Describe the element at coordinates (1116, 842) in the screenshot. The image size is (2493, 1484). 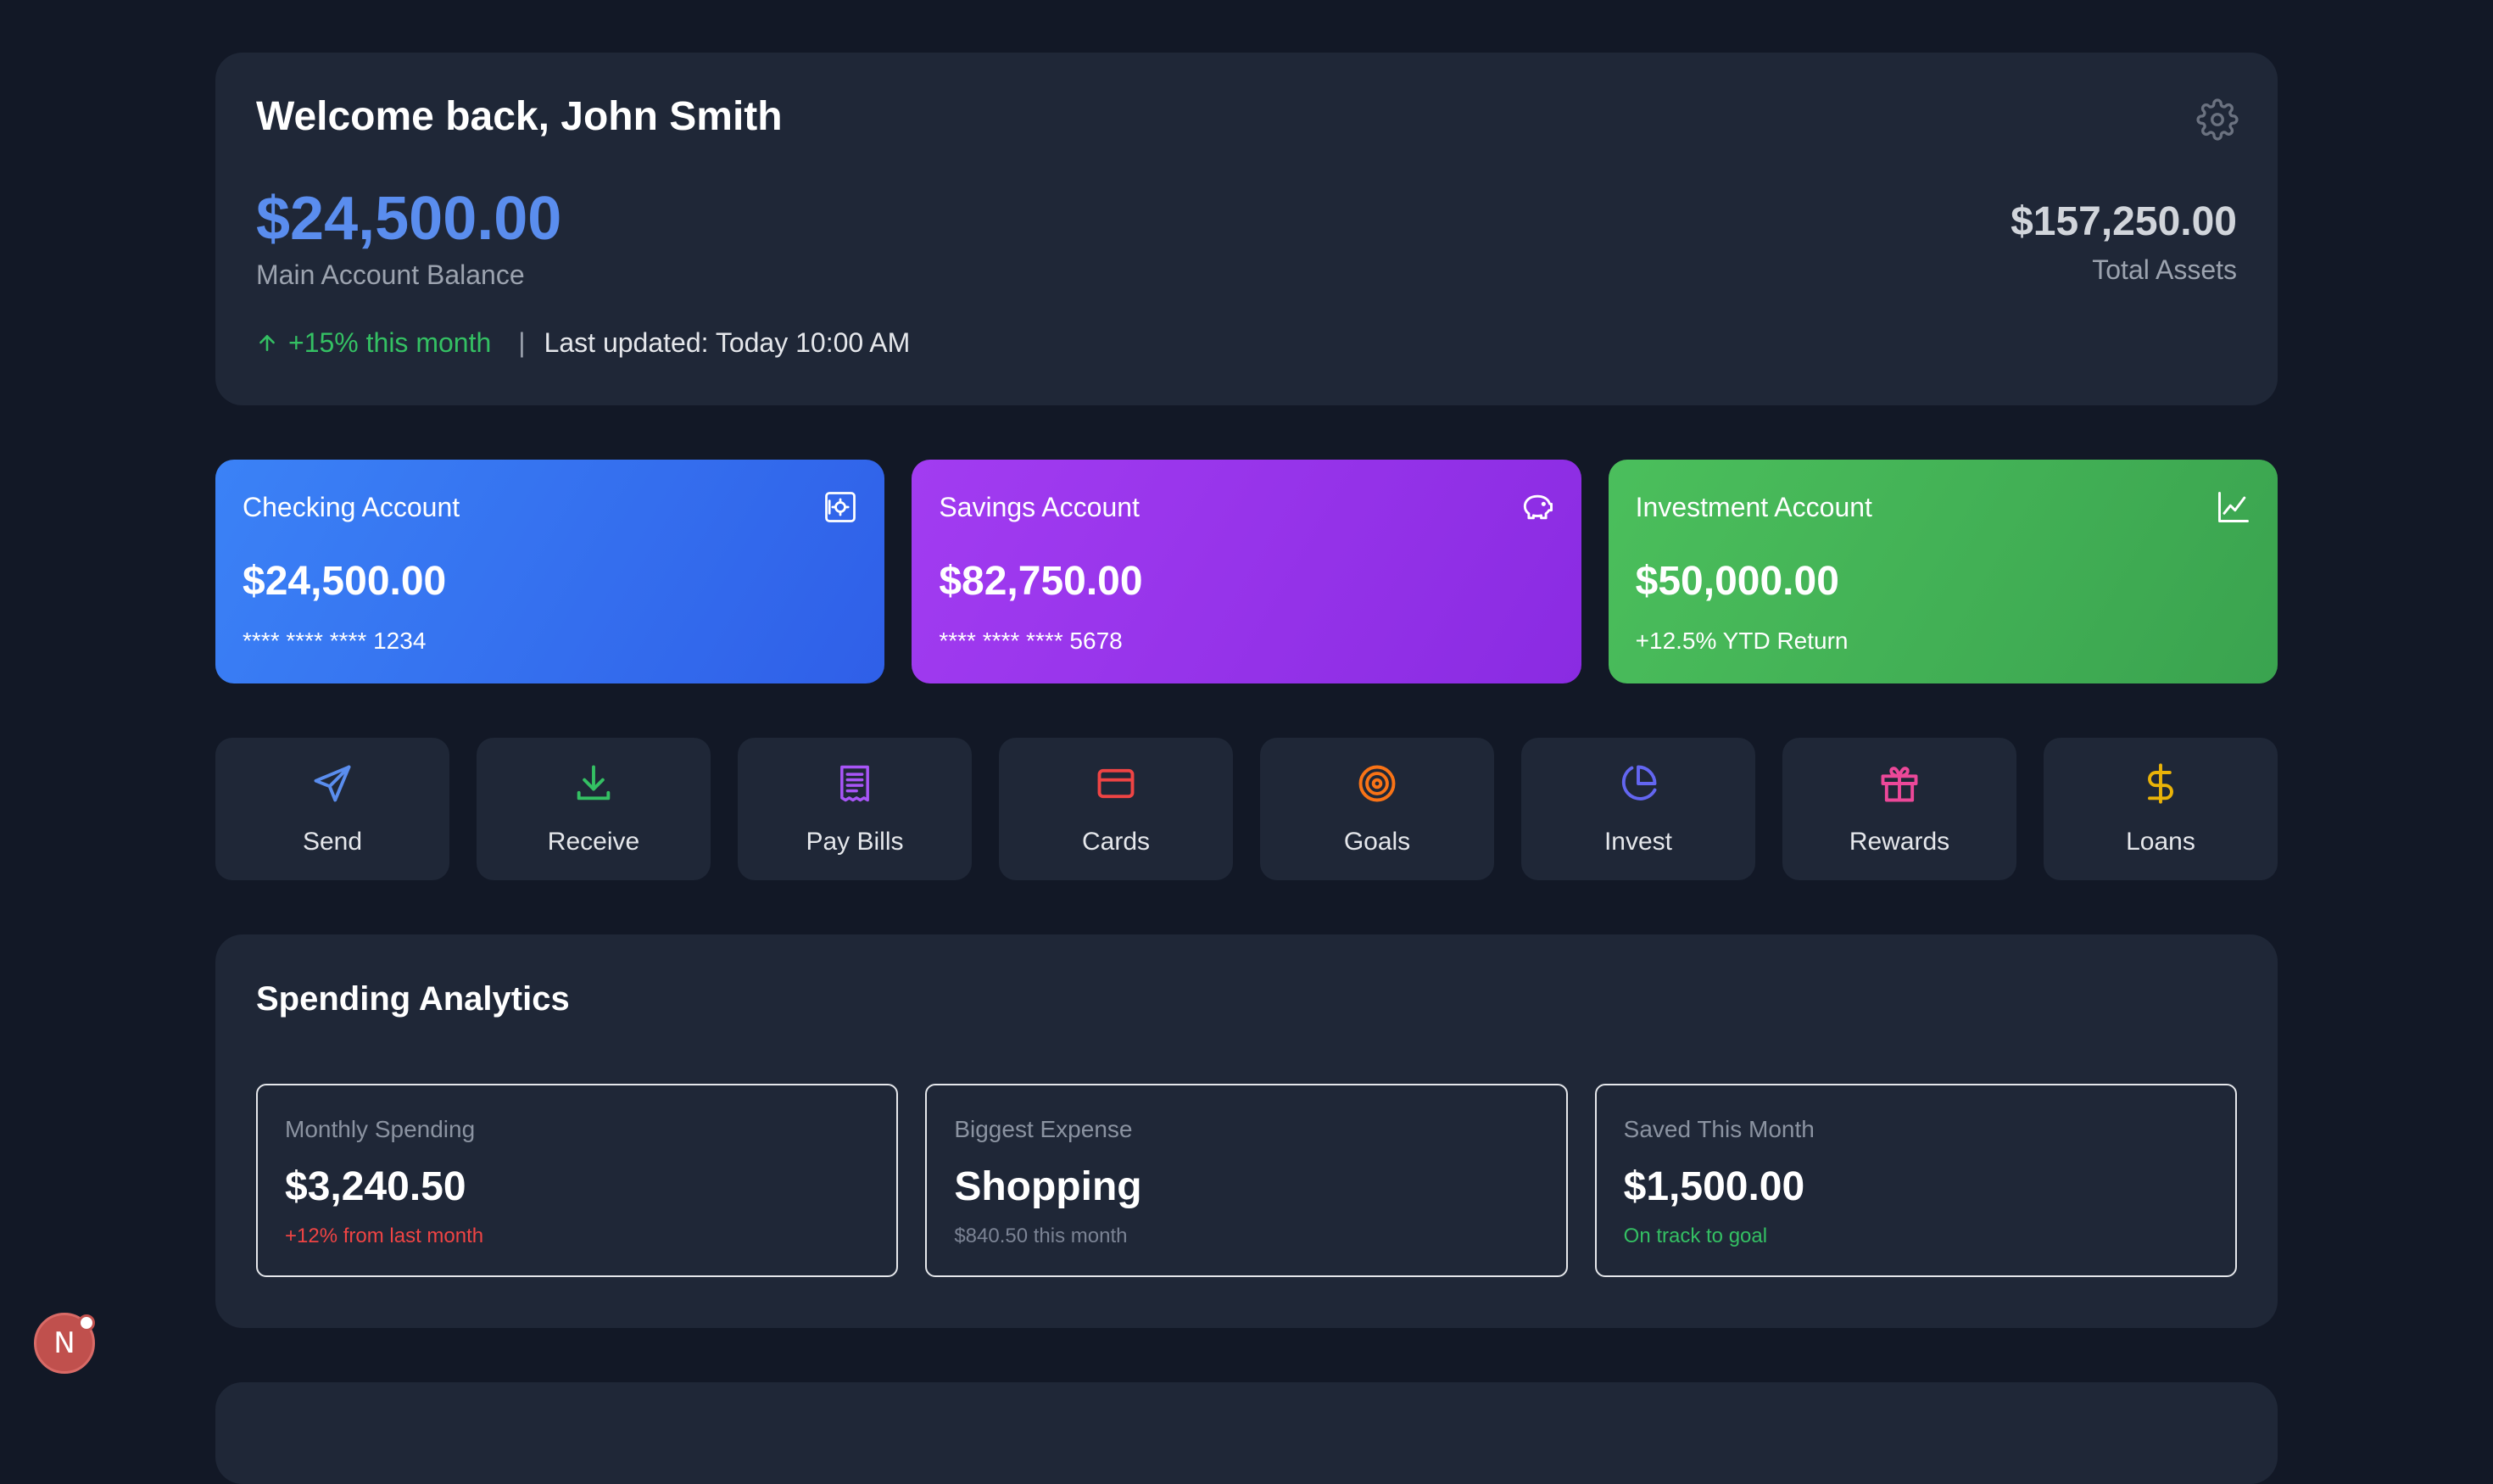
I see `action-label: Cards` at that location.